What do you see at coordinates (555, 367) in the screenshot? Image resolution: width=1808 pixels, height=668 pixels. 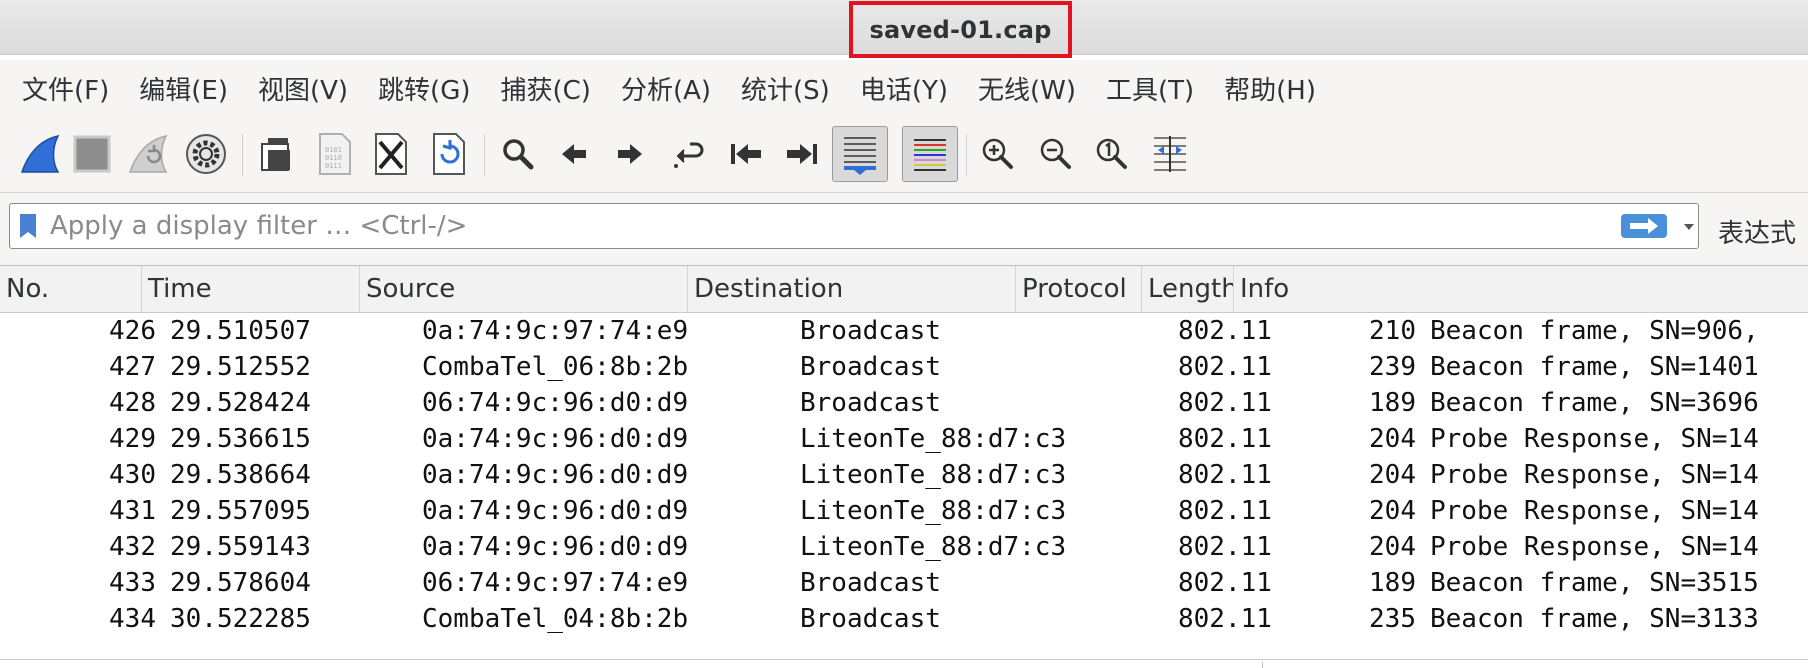 I see `packet-source: CombaTel_06:8b:2b` at bounding box center [555, 367].